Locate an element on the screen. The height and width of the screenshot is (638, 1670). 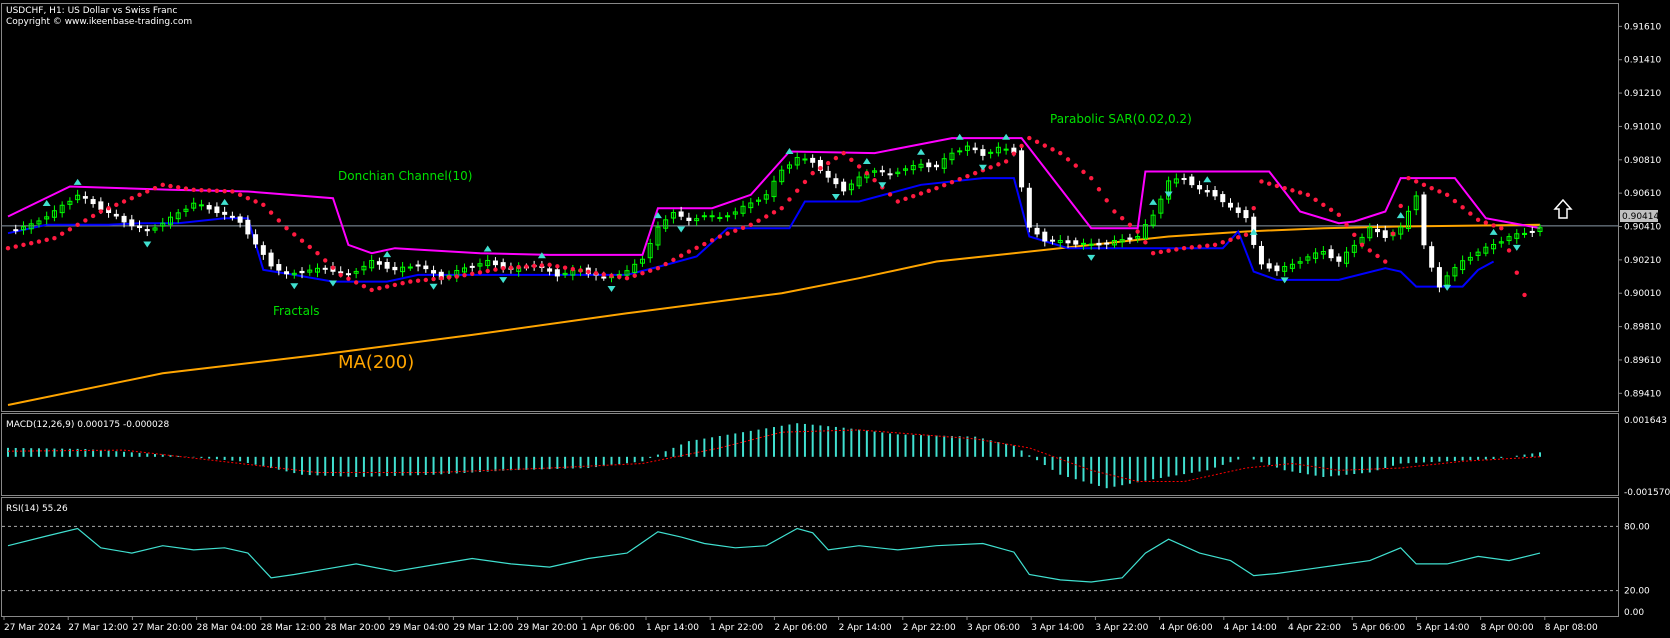
up-arrow-icon is located at coordinates (1563, 208).